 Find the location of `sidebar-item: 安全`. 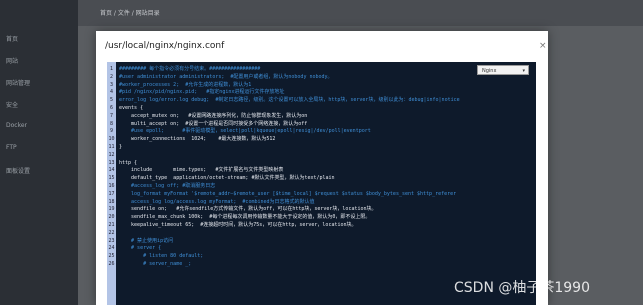

sidebar-item: 安全 is located at coordinates (12, 104).